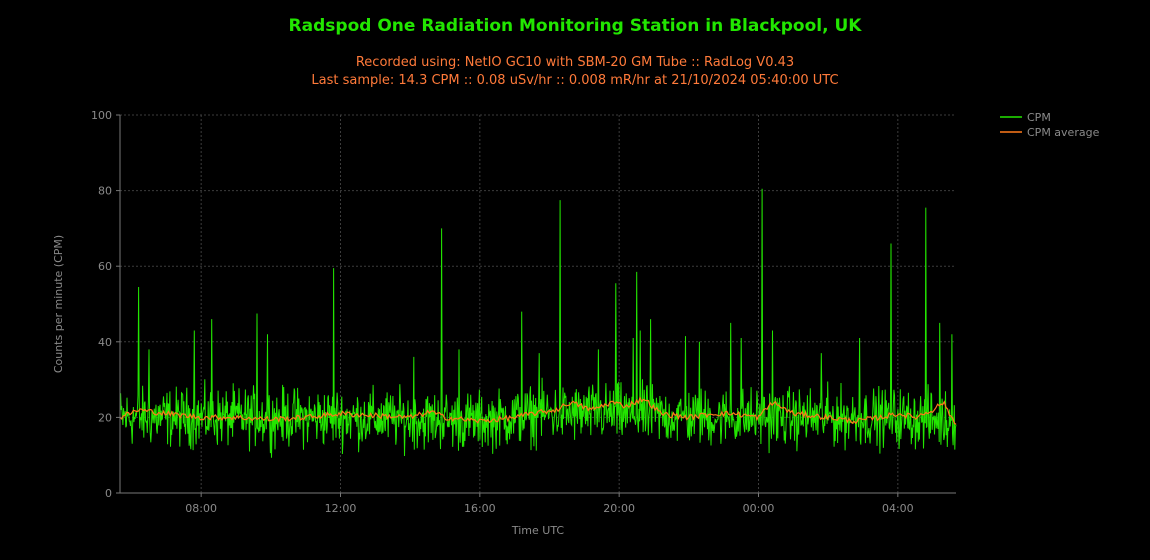  Describe the element at coordinates (105, 191) in the screenshot. I see `y-tick-label: 80` at that location.